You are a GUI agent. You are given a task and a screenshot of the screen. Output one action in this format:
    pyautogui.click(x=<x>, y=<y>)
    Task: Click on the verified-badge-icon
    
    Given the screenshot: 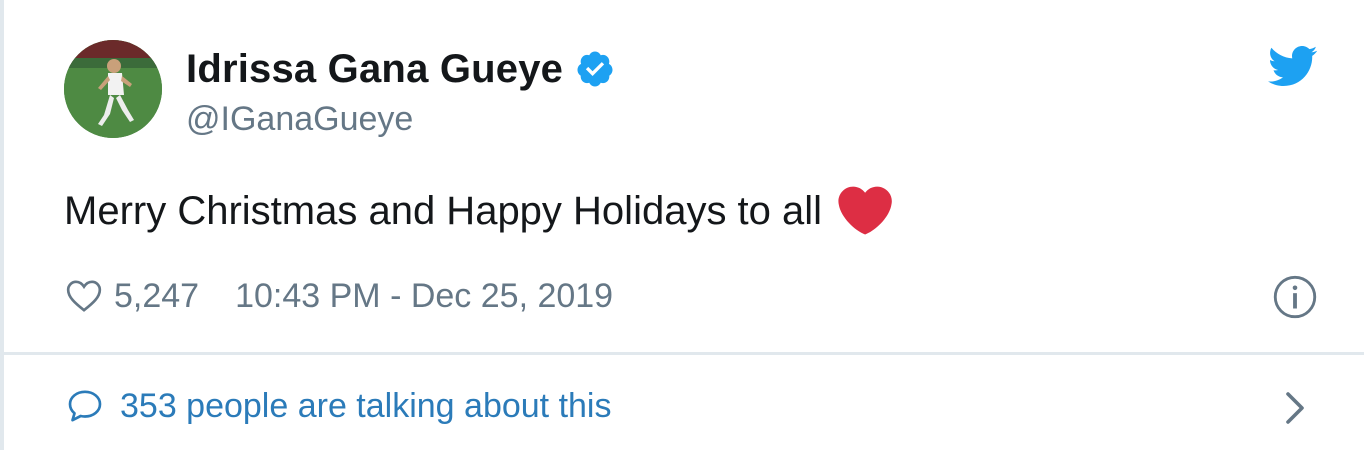 What is the action you would take?
    pyautogui.click(x=595, y=69)
    